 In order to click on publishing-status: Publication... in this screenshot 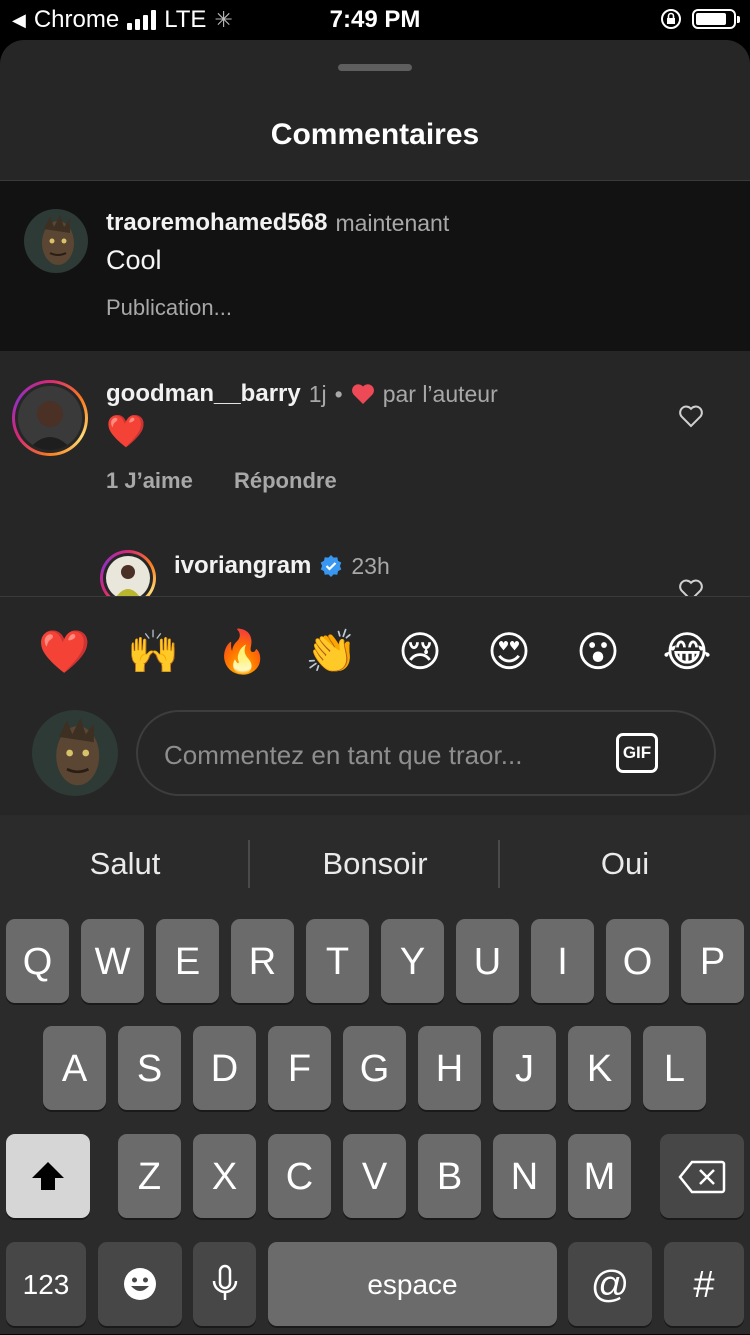, I will do `click(169, 307)`.